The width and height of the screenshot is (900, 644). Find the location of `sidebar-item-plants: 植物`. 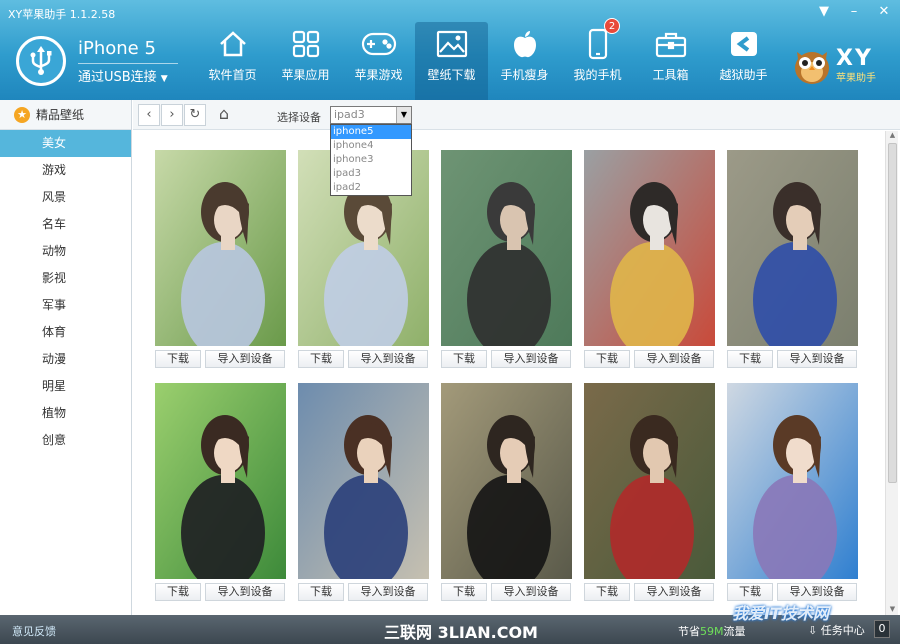

sidebar-item-plants: 植物 is located at coordinates (65, 413).